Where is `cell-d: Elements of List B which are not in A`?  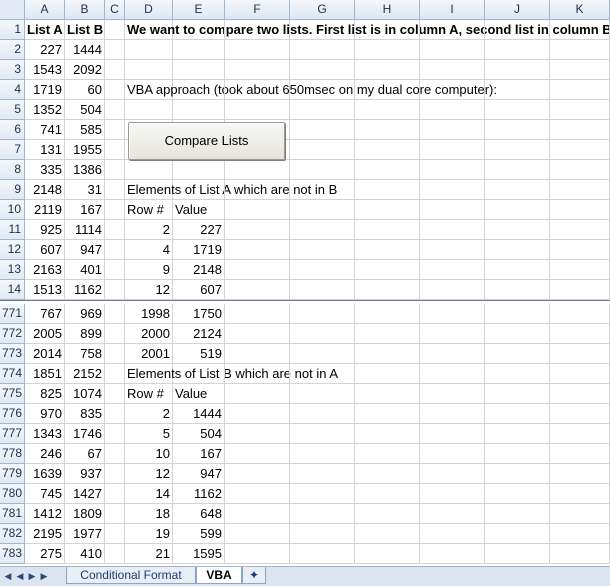 cell-d: Elements of List B which are not in A is located at coordinates (231, 374).